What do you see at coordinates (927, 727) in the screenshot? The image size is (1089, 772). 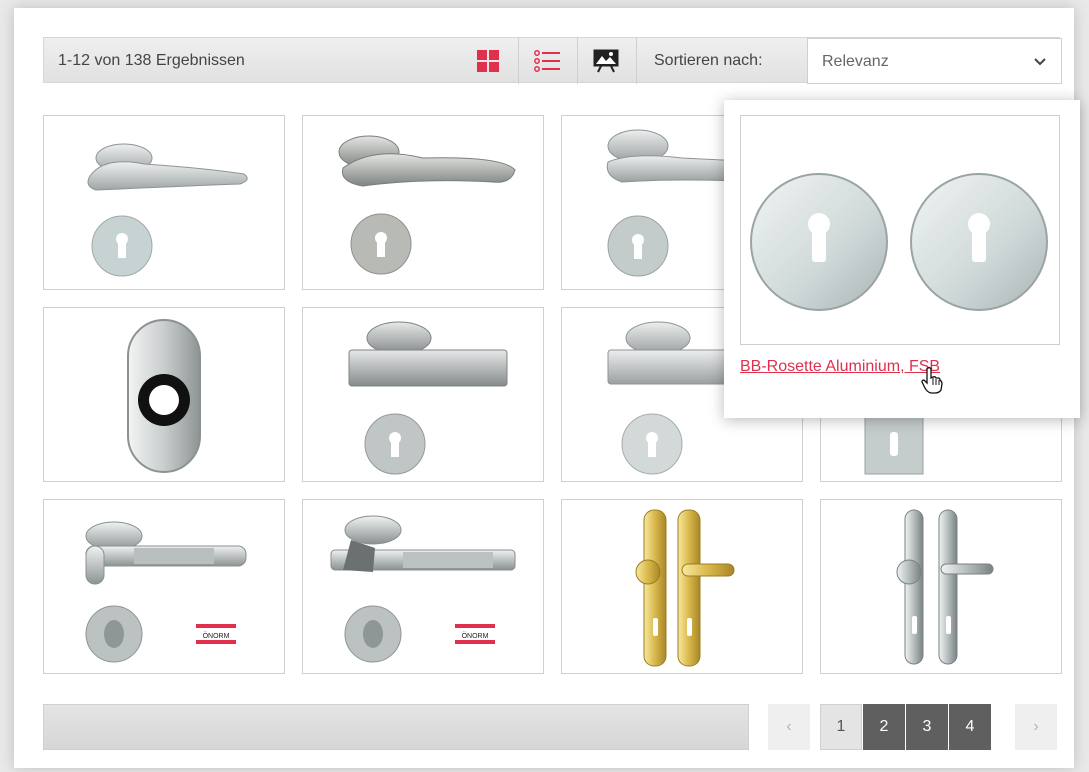 I see `pagination-page-3: 3` at bounding box center [927, 727].